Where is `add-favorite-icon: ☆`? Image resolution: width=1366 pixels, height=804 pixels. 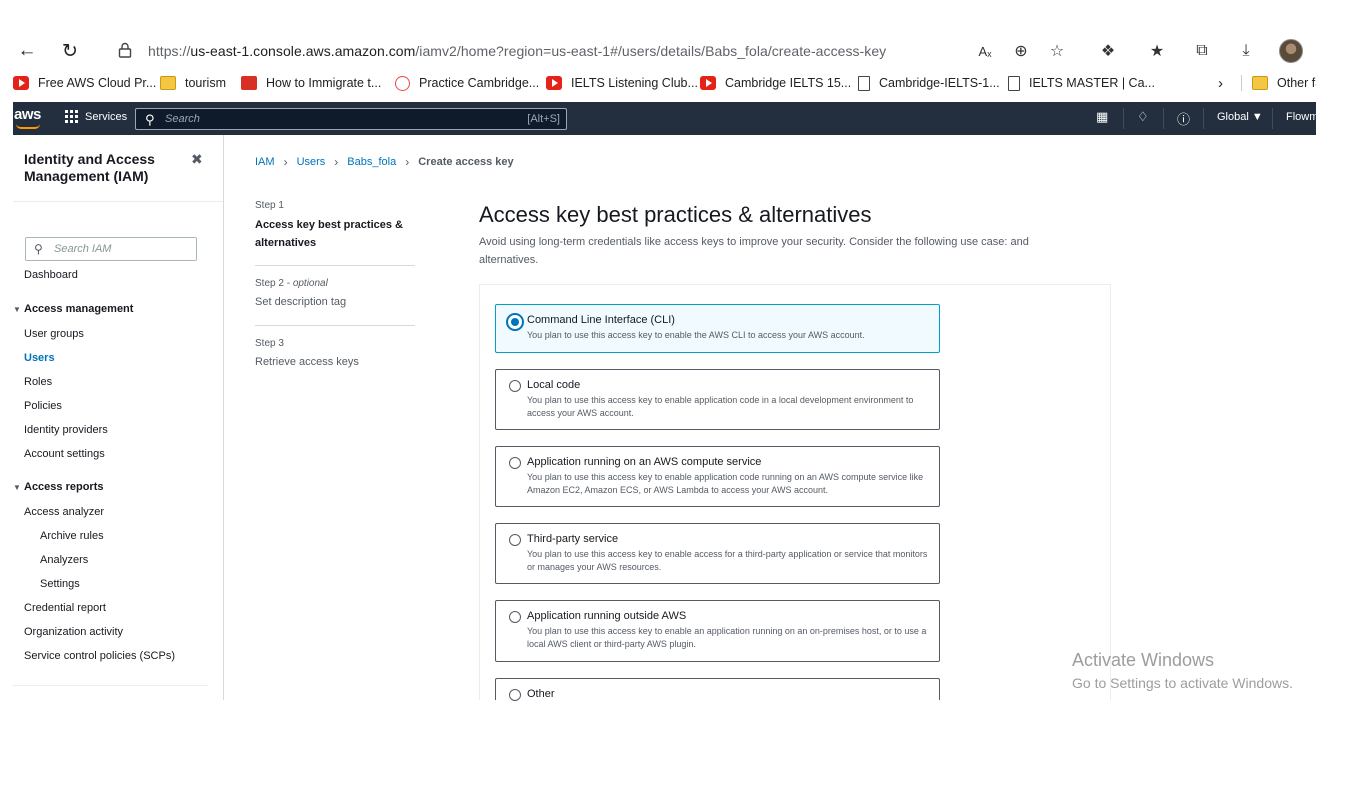 add-favorite-icon: ☆ is located at coordinates (1057, 51).